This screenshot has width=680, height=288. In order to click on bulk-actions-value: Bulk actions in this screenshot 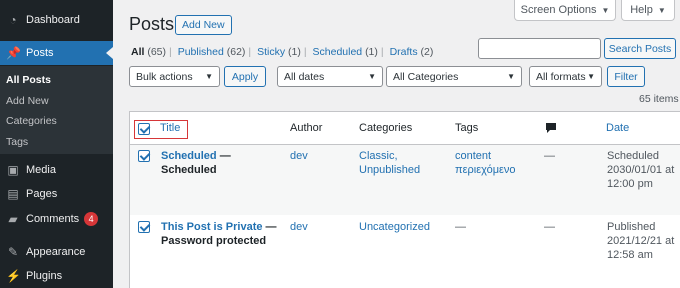, I will do `click(164, 76)`.